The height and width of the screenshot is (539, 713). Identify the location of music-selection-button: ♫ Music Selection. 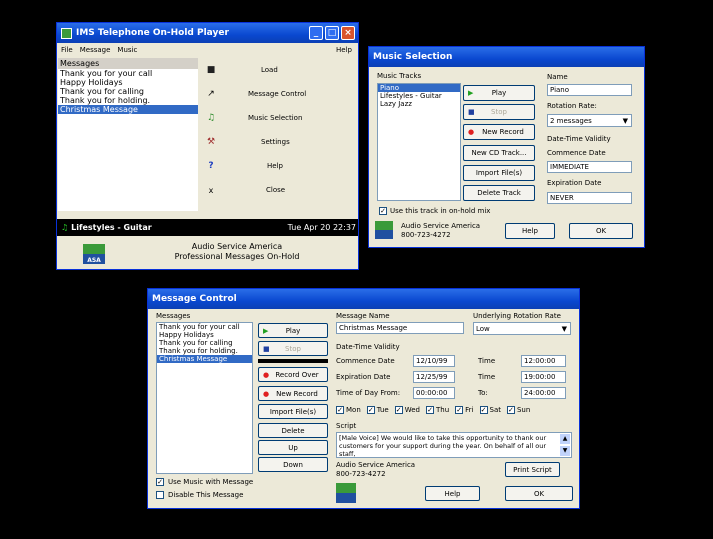
(278, 118).